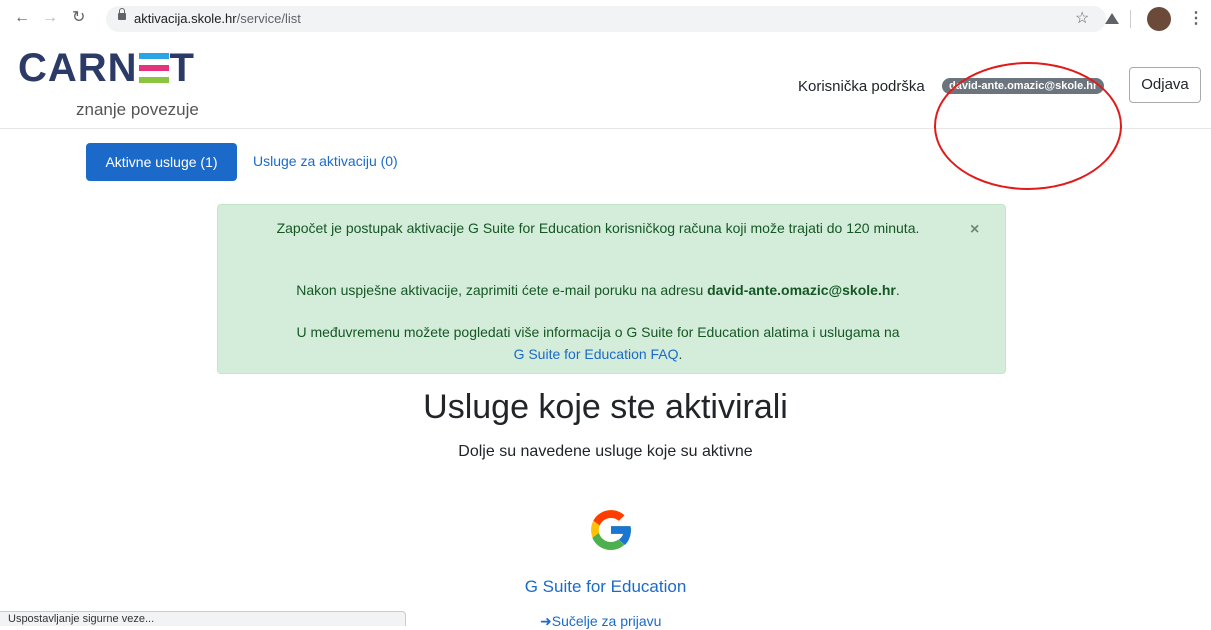 This screenshot has height=630, width=1211. Describe the element at coordinates (974, 230) in the screenshot. I see `close-icon: ×` at that location.